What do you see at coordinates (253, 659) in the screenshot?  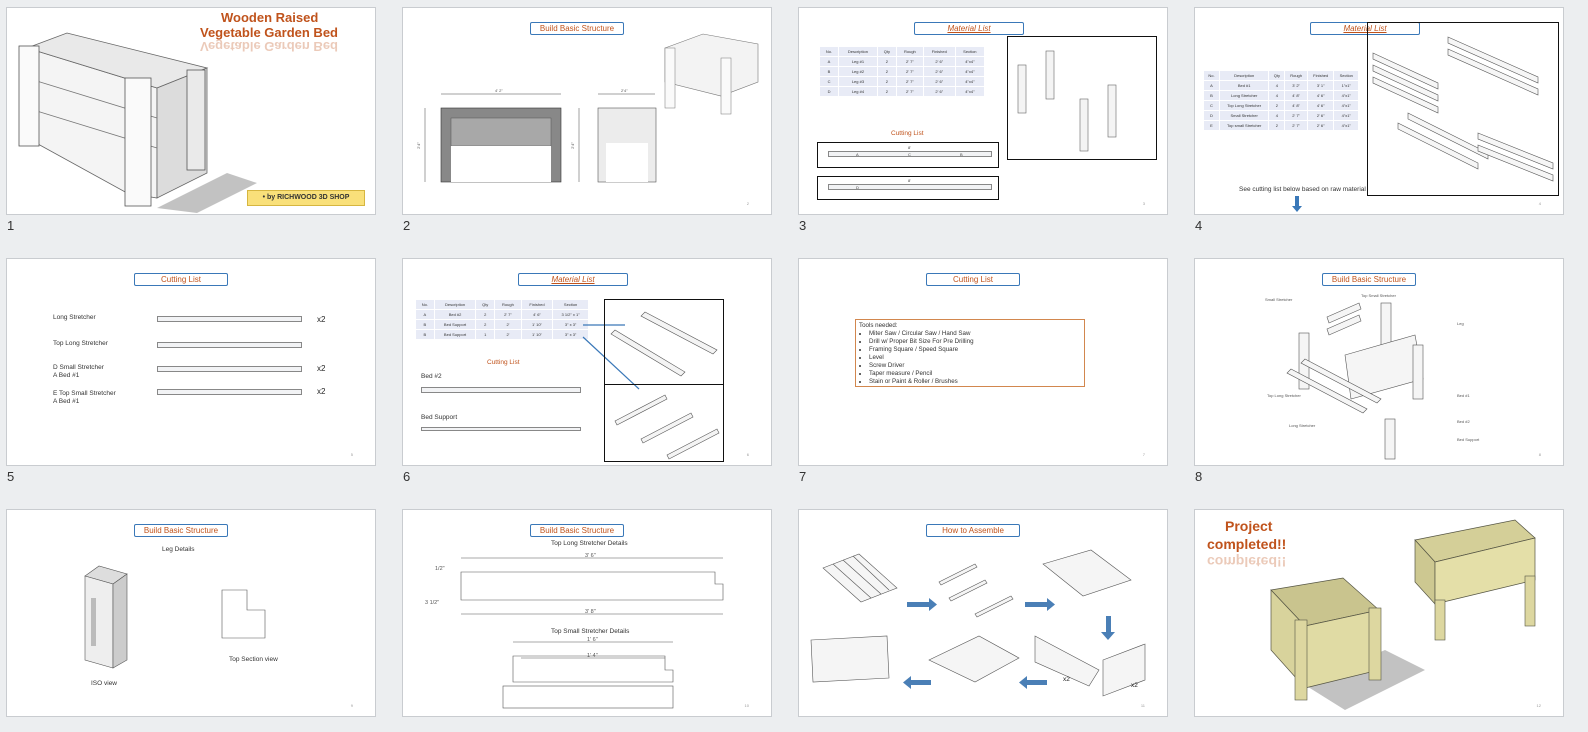 I see `top-section-view-label: Top Section view` at bounding box center [253, 659].